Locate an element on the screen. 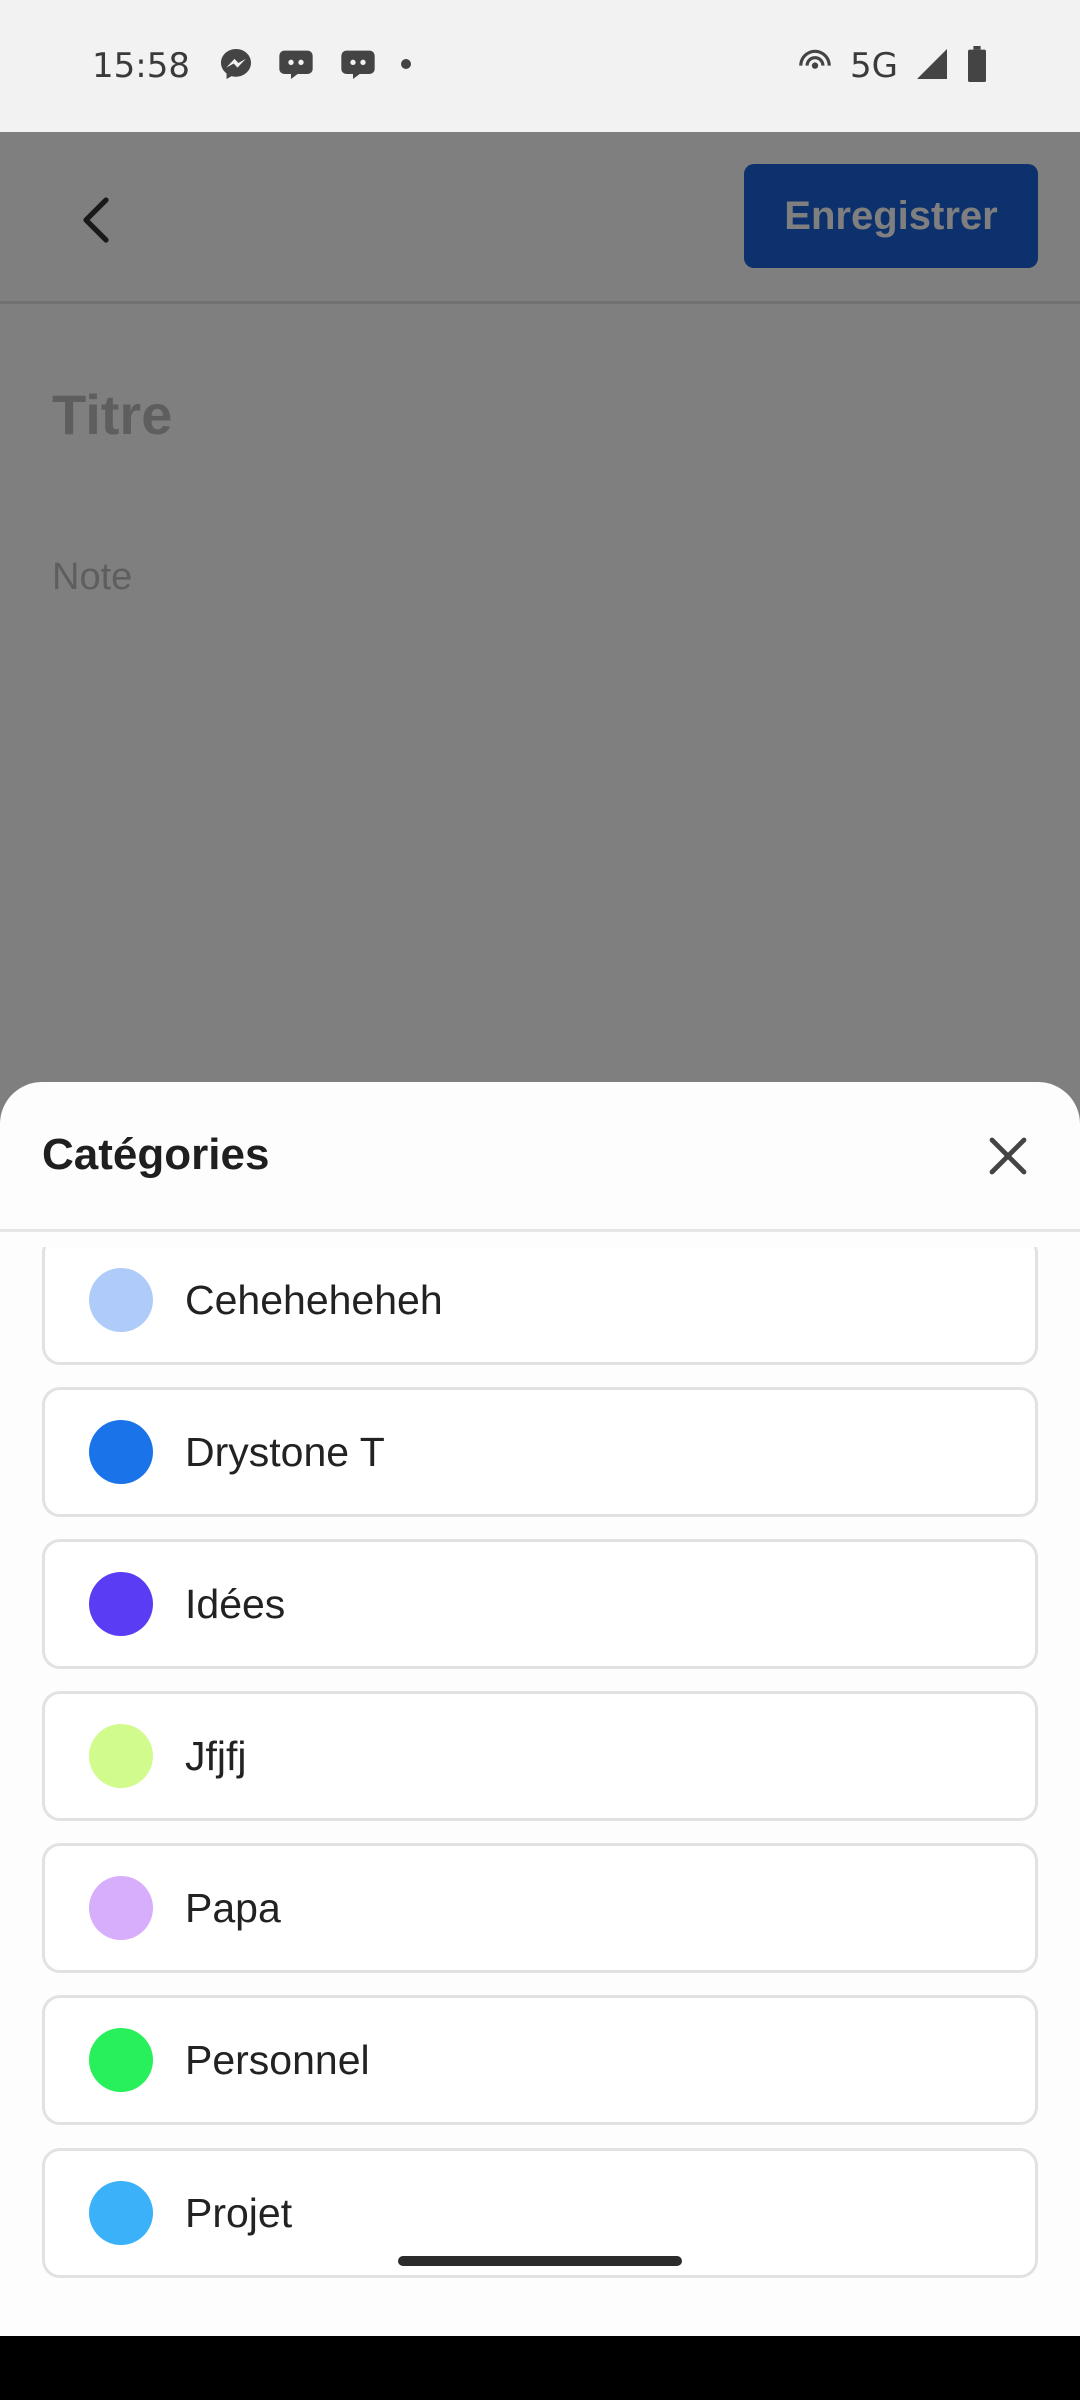  category-item-drystone-t: Drystone T is located at coordinates (540, 1452).